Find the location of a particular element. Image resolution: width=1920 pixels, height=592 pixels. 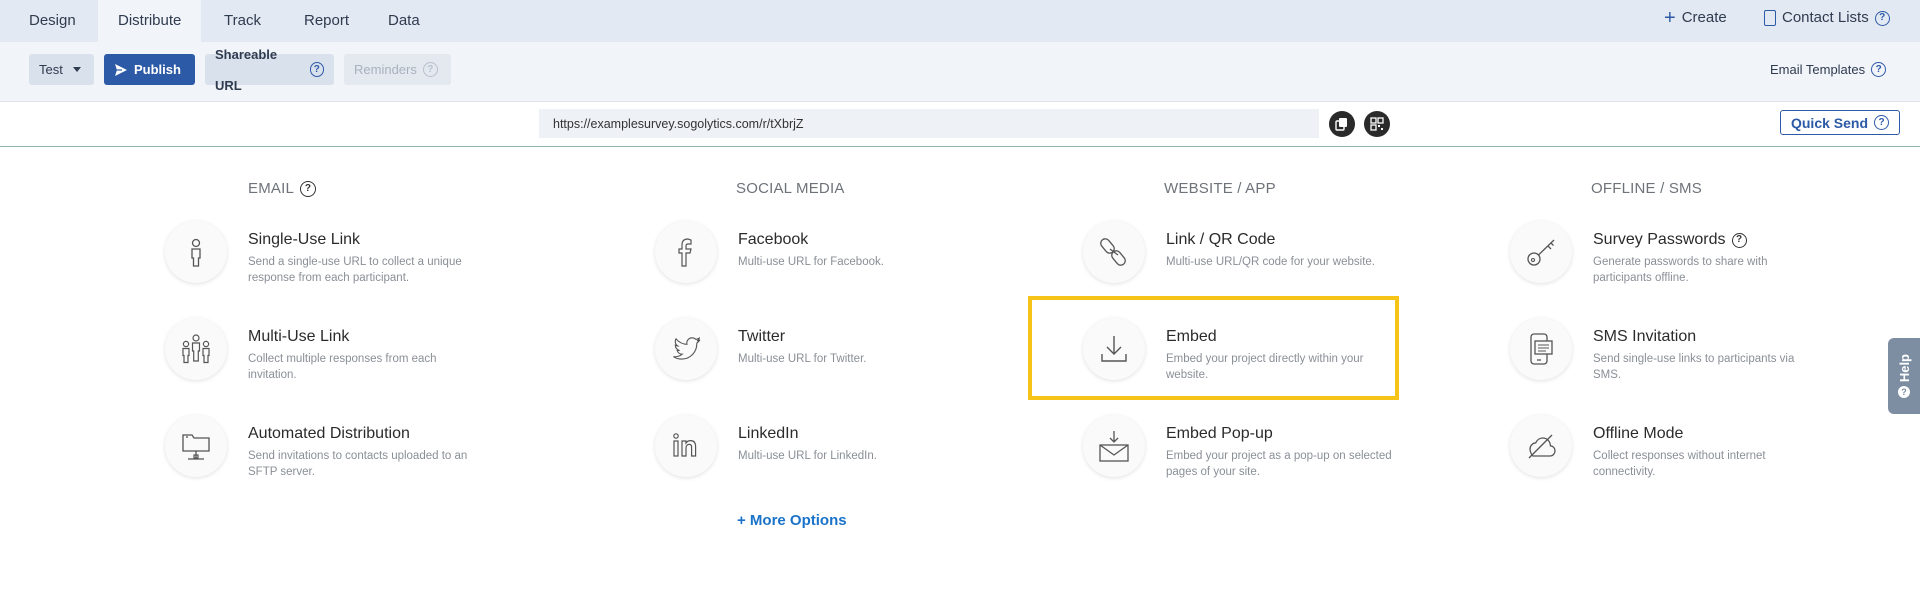

option-title: Offline Mode is located at coordinates (1638, 433).